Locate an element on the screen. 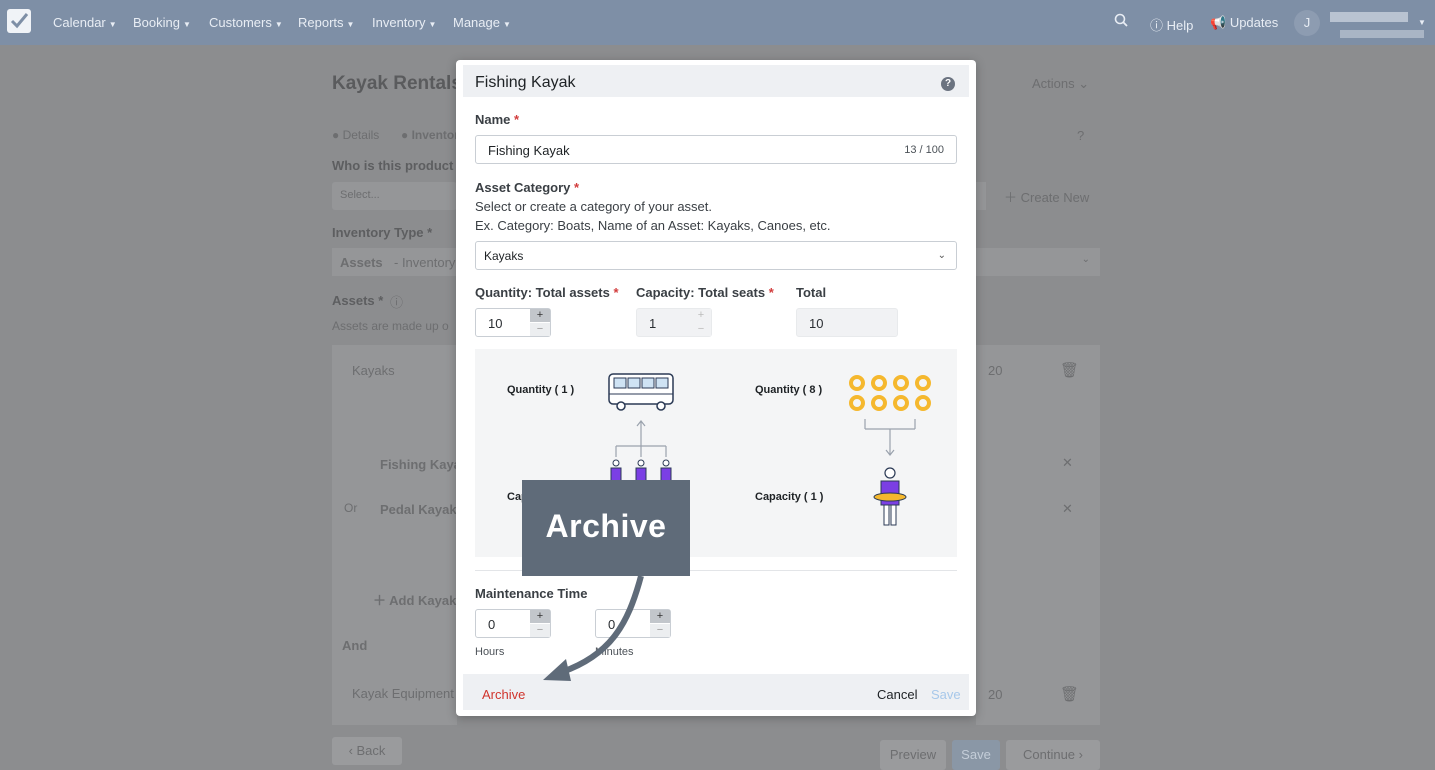  nav-manage: Manage ▼ is located at coordinates (482, 22).